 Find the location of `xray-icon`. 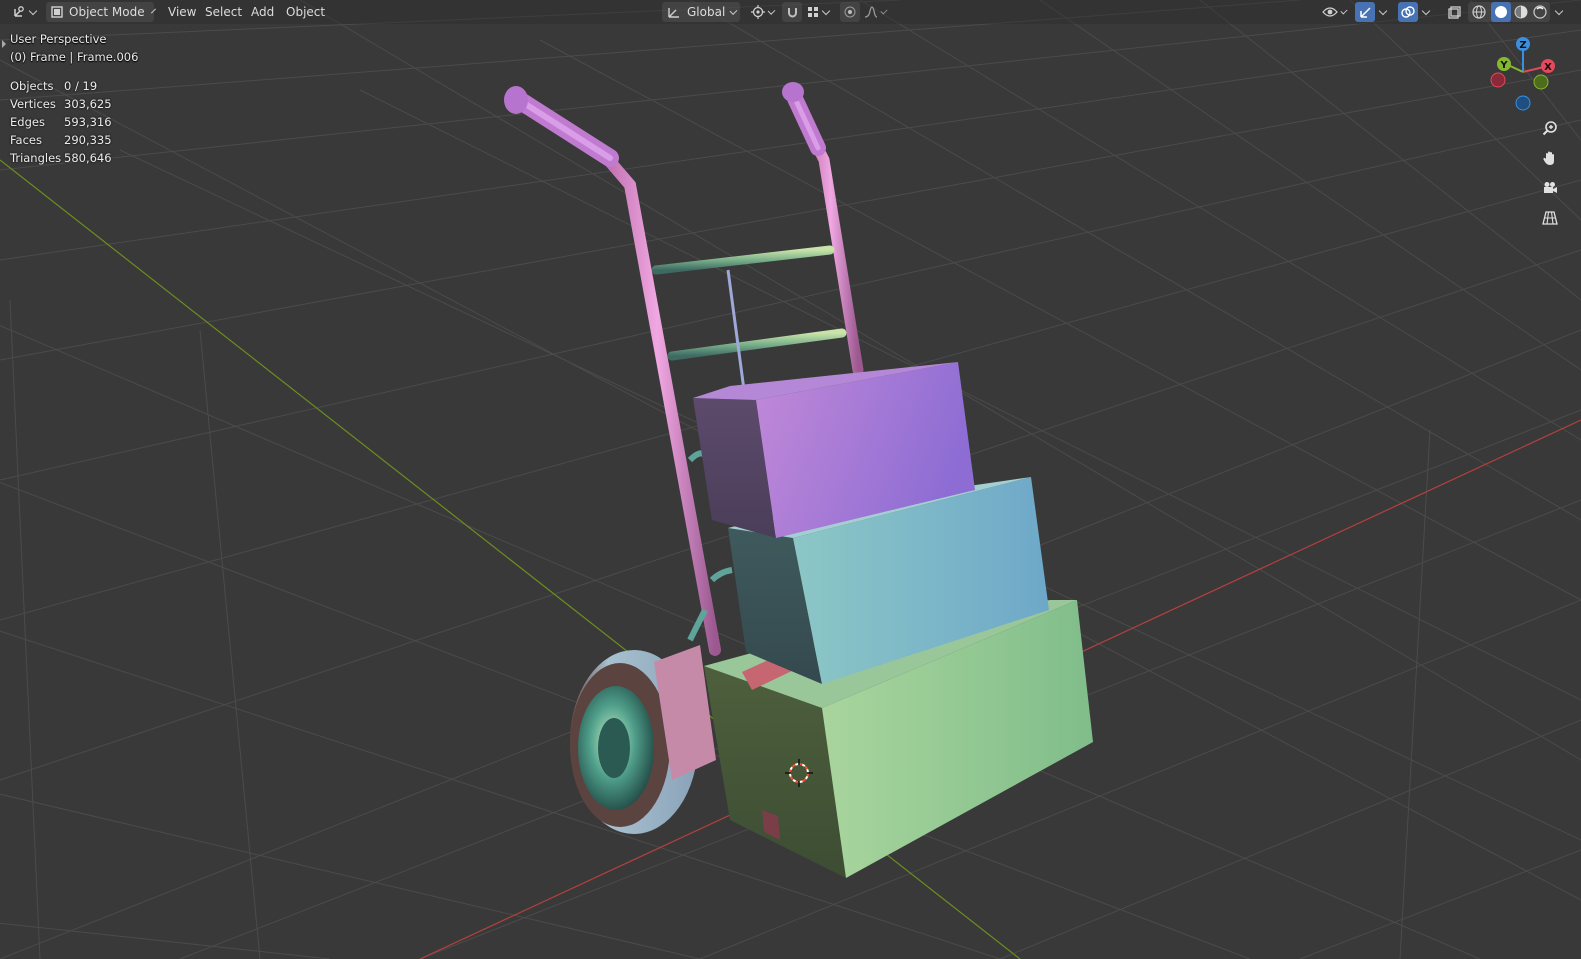

xray-icon is located at coordinates (1454, 12).